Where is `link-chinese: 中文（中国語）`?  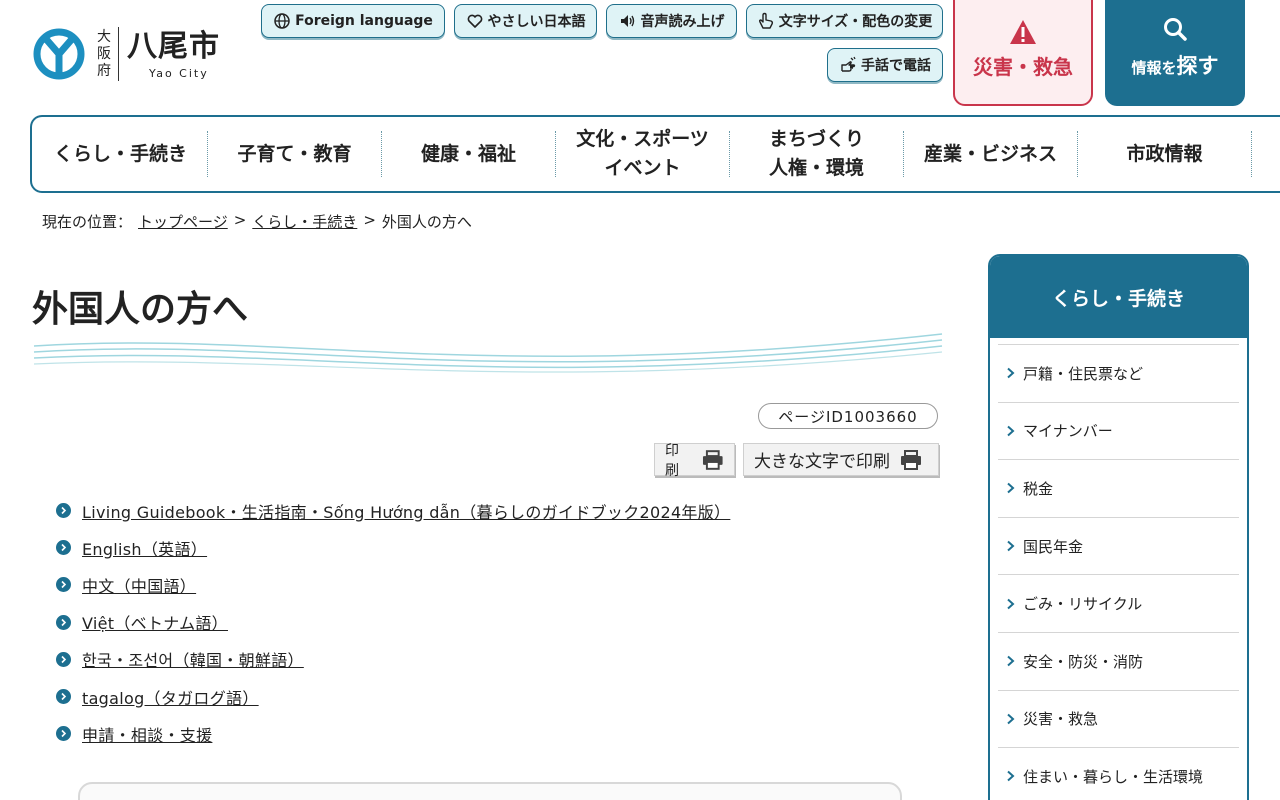
link-chinese: 中文（中国語） is located at coordinates (139, 585).